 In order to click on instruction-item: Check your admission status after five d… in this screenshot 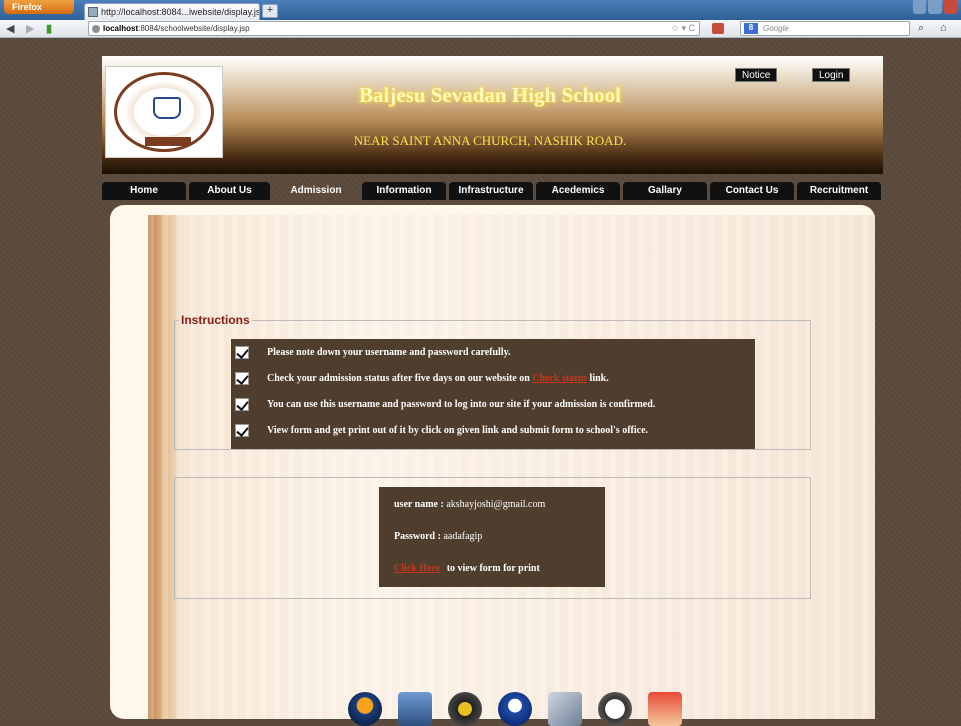, I will do `click(493, 384)`.